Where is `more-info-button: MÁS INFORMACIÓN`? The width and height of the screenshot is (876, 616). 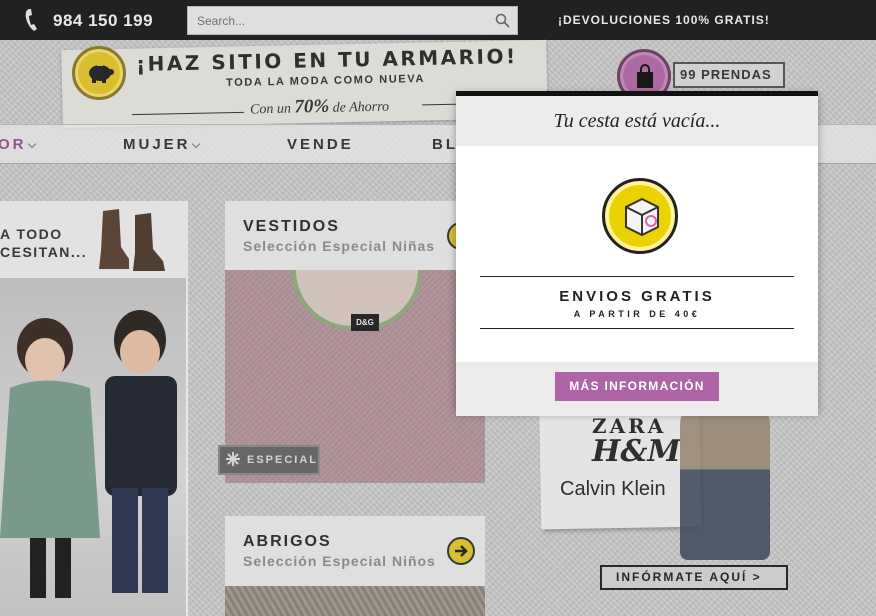 more-info-button: MÁS INFORMACIÓN is located at coordinates (637, 386).